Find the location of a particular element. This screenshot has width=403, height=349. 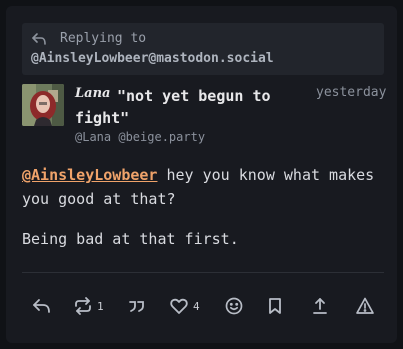

boost-count: 1 is located at coordinates (100, 306).